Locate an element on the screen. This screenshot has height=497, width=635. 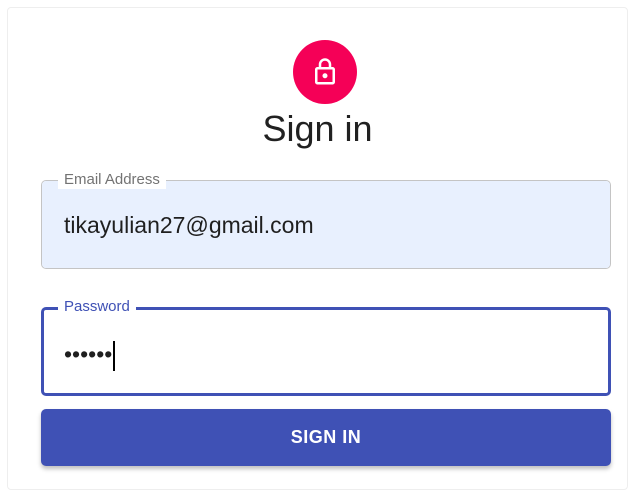
lock-avatar is located at coordinates (325, 72).